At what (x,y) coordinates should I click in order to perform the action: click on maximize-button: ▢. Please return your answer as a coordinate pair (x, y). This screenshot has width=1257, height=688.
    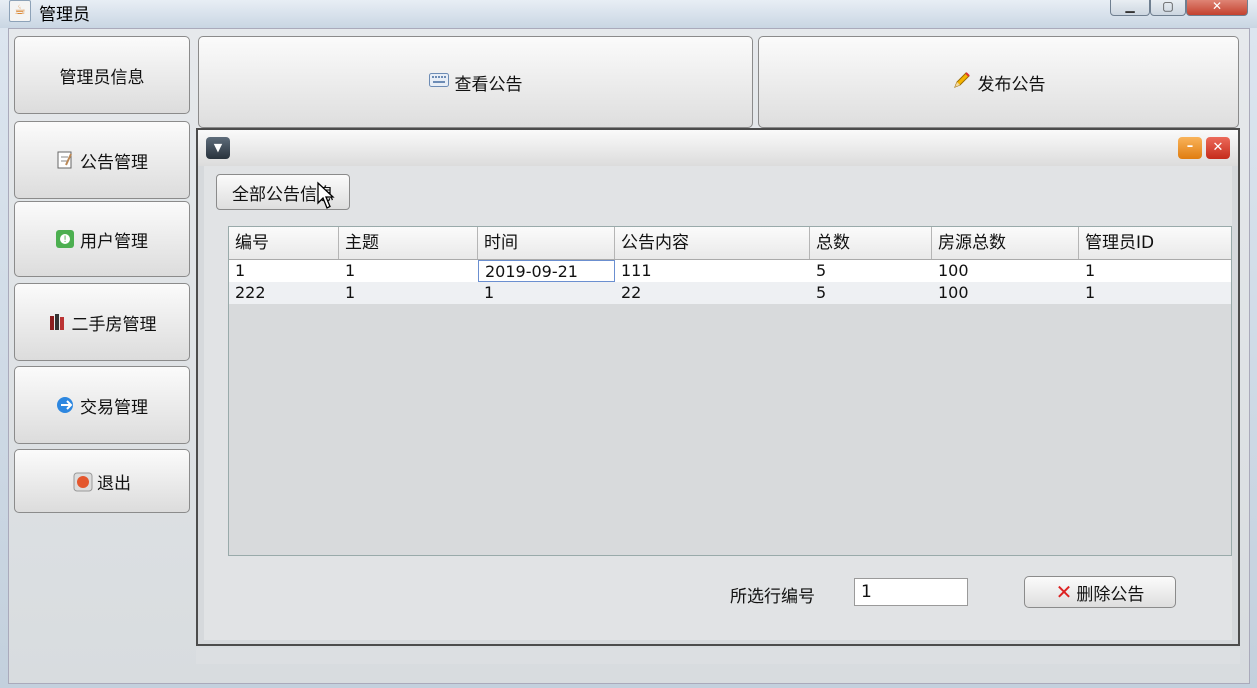
    Looking at the image, I should click on (1168, 8).